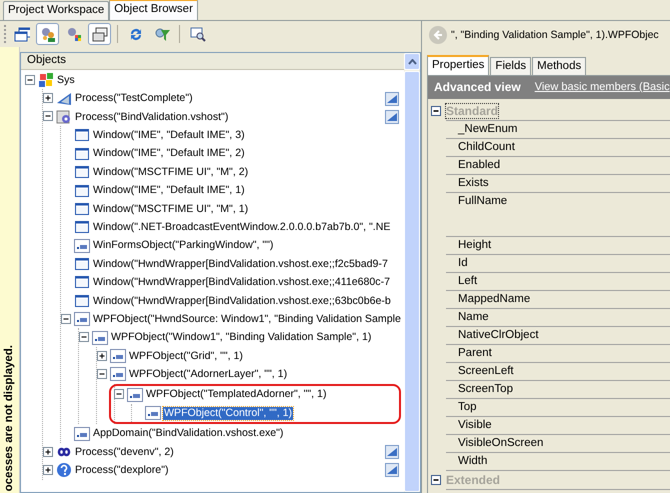  Describe the element at coordinates (236, 395) in the screenshot. I see `tree-item: WPFObject("TemplatedAdorner", "", 1)` at that location.